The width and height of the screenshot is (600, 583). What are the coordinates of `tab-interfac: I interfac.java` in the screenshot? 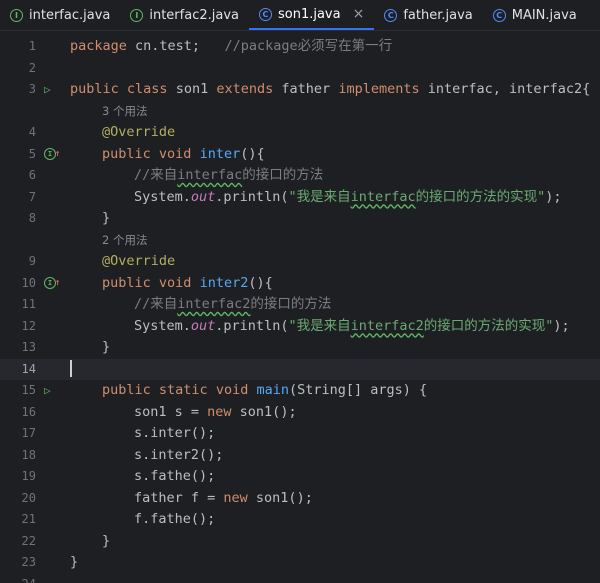 It's located at (60, 15).